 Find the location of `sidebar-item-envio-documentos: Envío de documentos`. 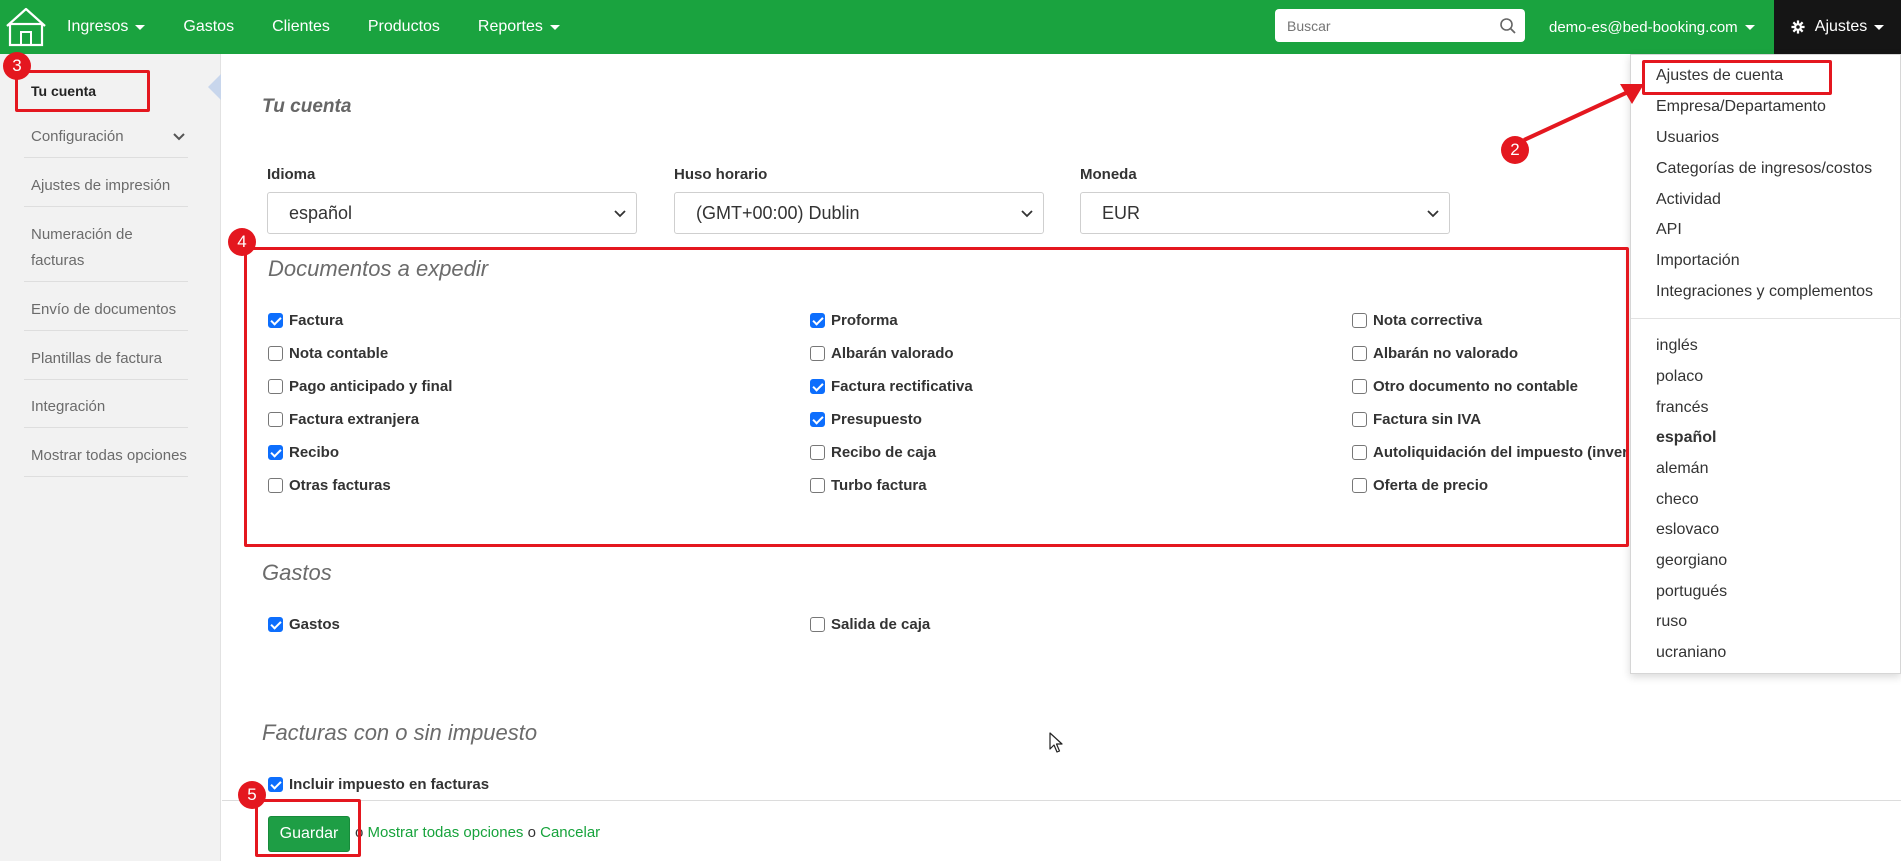

sidebar-item-envio-documentos: Envío de documentos is located at coordinates (106, 314).